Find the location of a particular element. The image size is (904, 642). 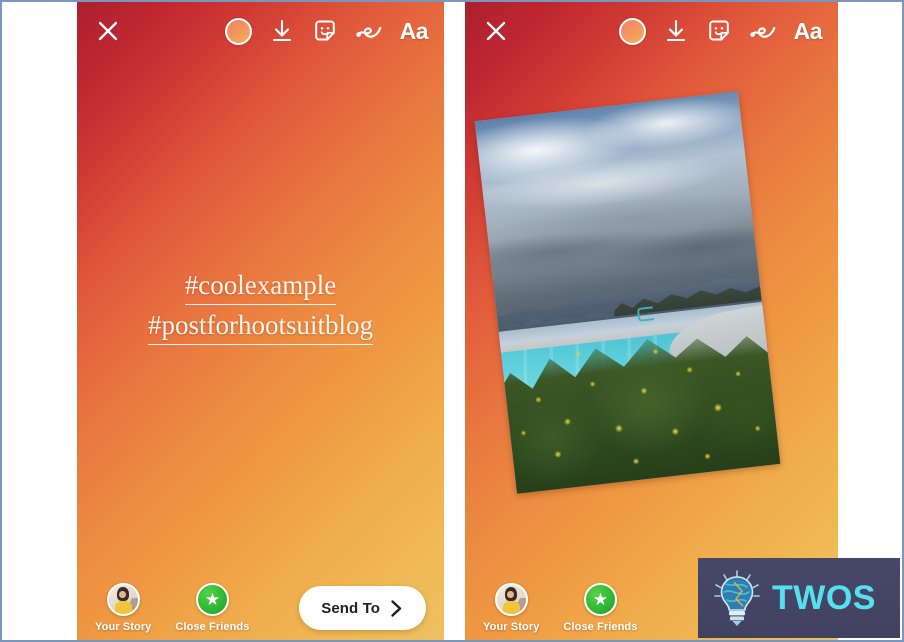

close-friends-button-right: ★ Close Friends is located at coordinates (600, 608).